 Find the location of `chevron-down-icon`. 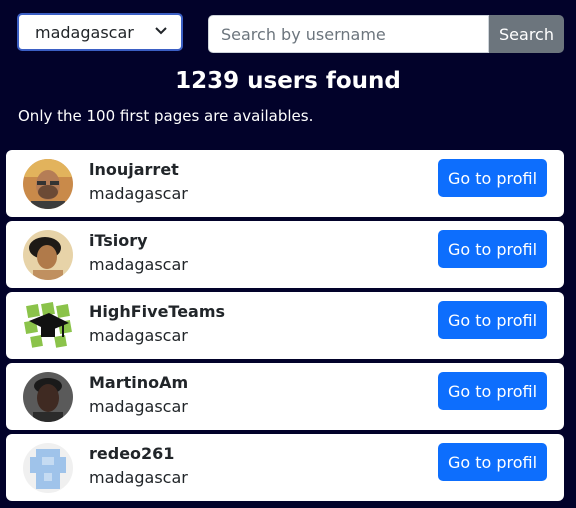

chevron-down-icon is located at coordinates (161, 31).